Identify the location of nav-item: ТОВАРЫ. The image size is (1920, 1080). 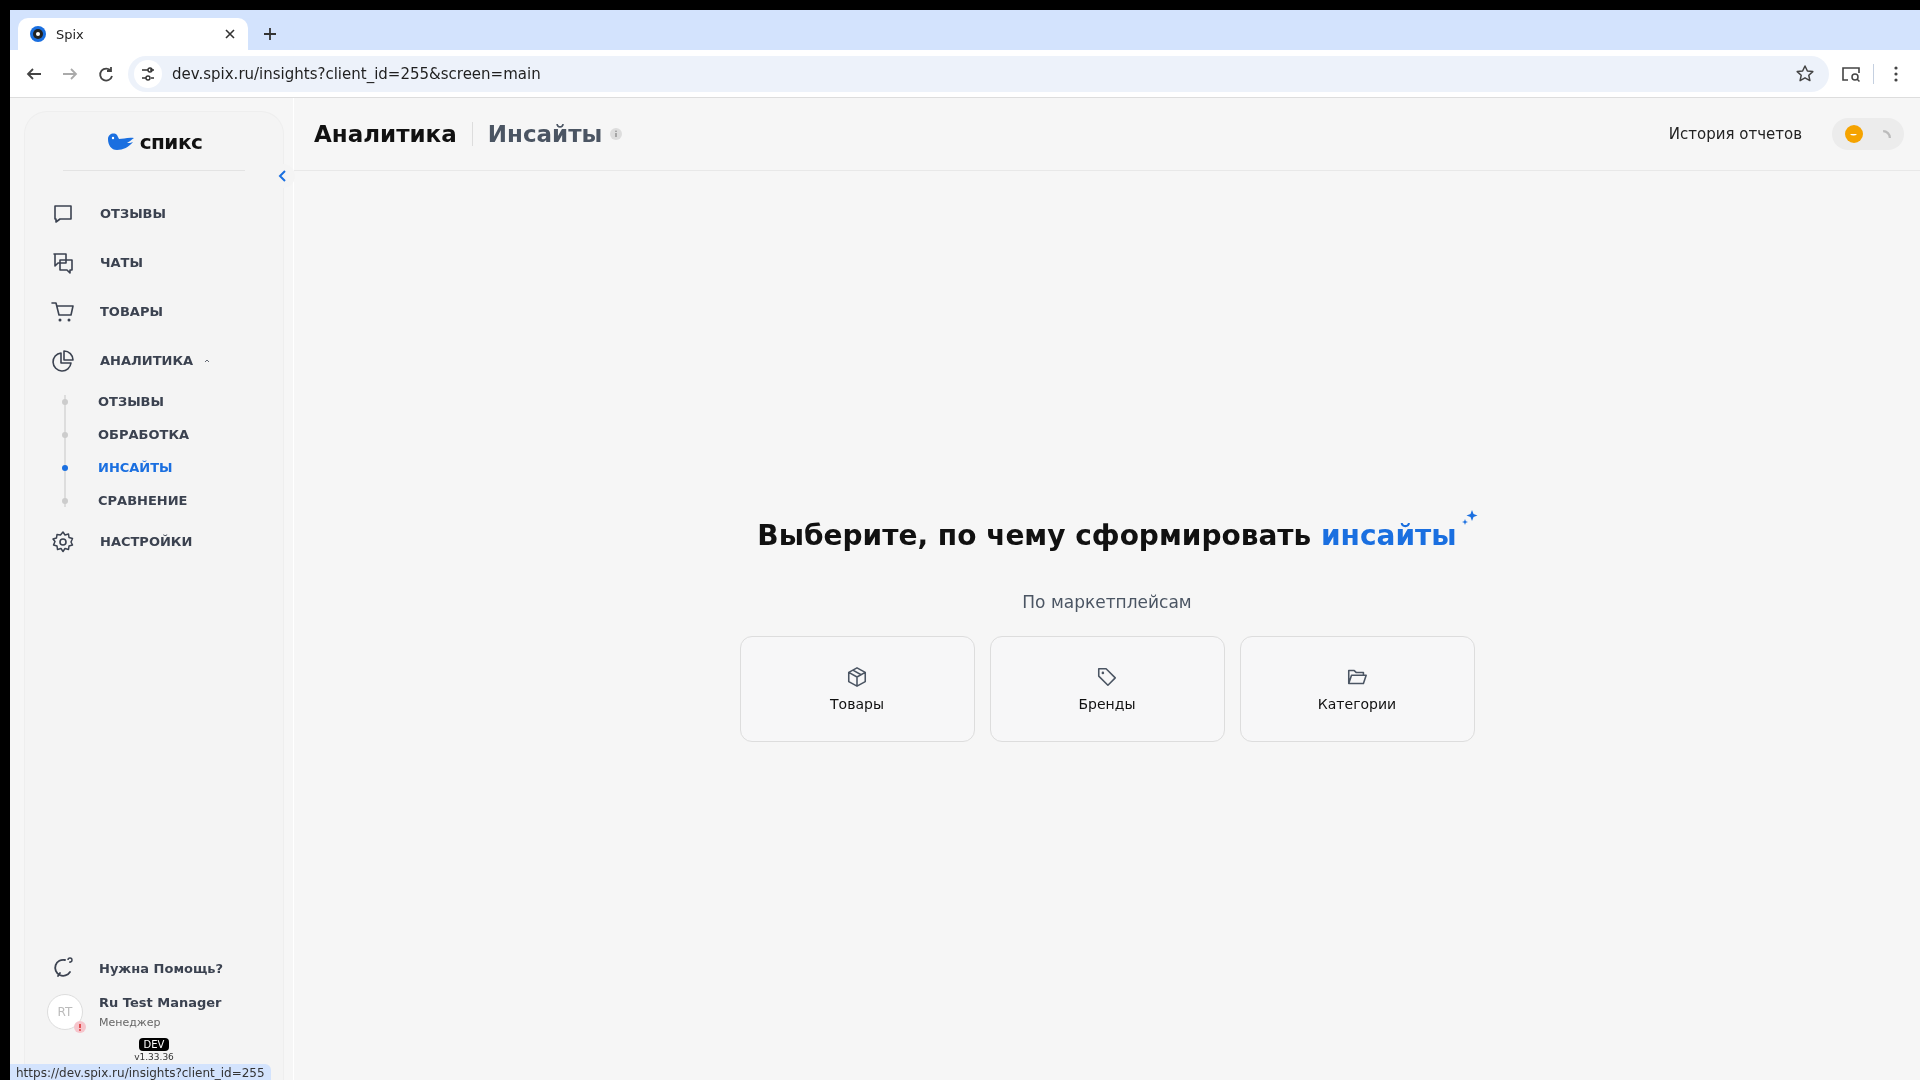
(154, 311).